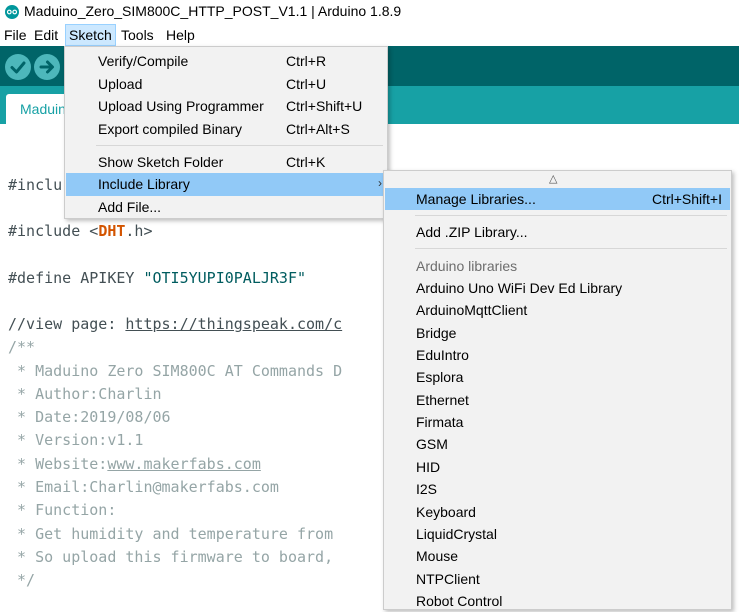 This screenshot has width=739, height=612. What do you see at coordinates (139, 231) in the screenshot?
I see `code-text: .h>` at bounding box center [139, 231].